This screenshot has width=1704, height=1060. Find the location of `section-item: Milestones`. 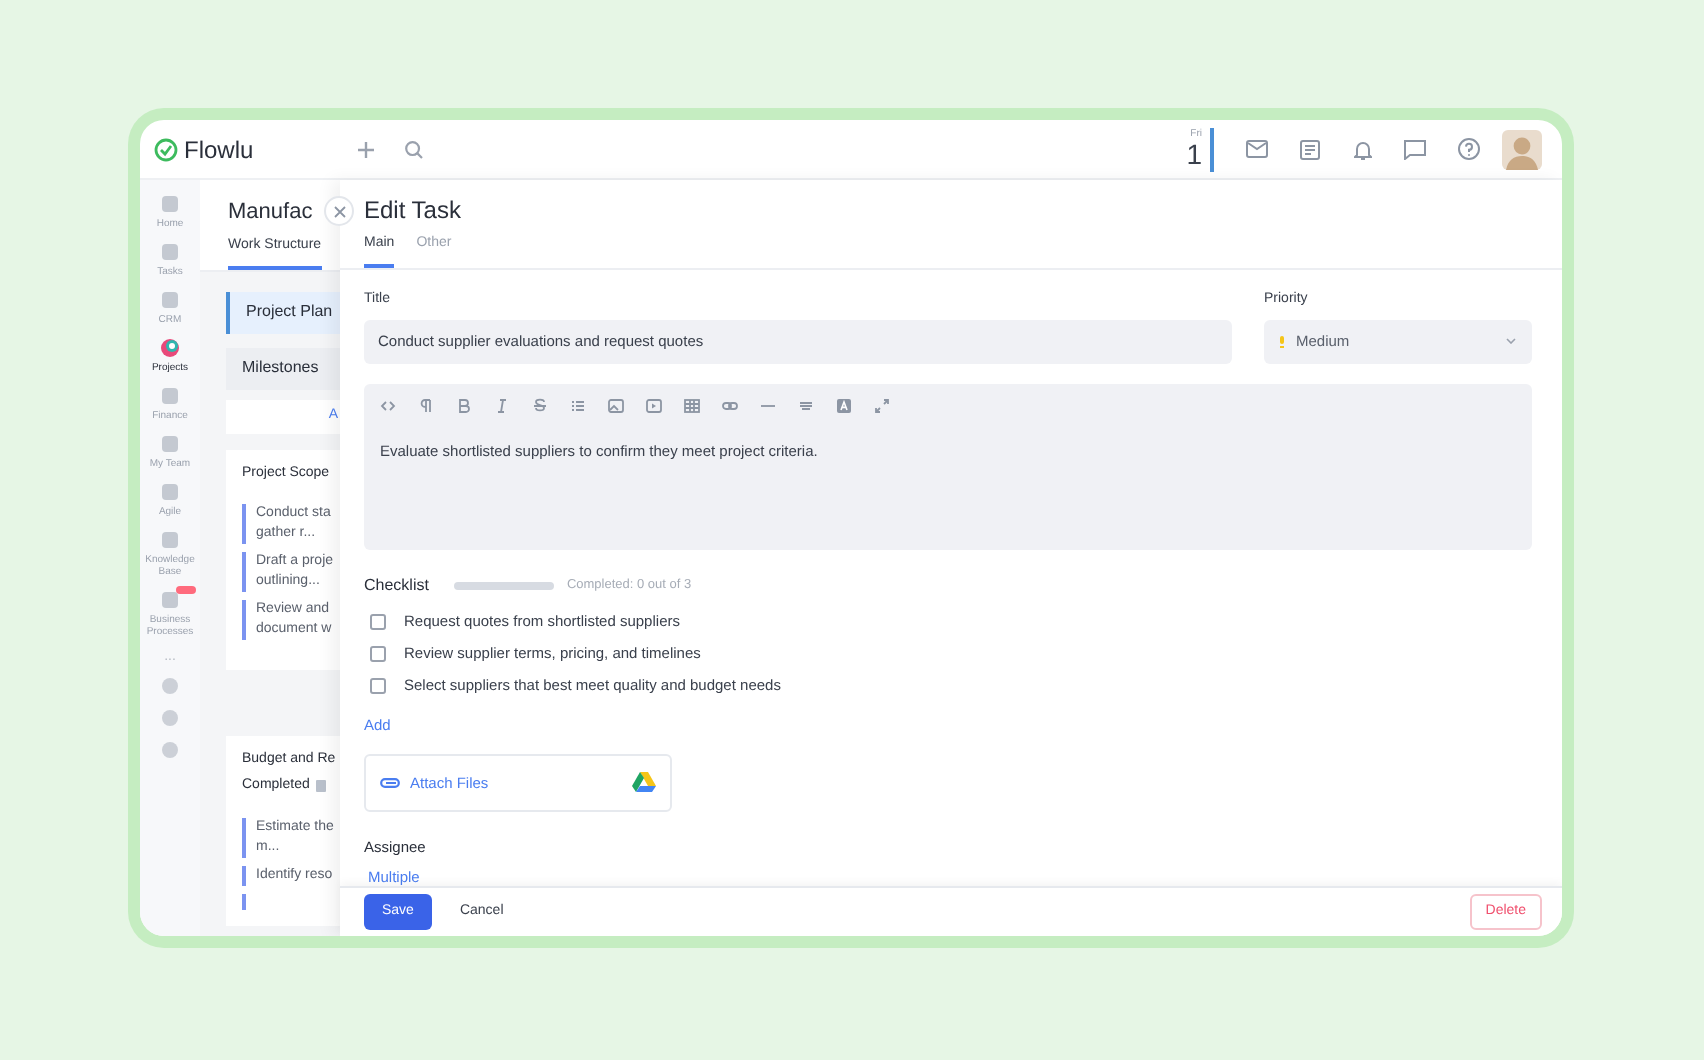

section-item: Milestones is located at coordinates (283, 368).